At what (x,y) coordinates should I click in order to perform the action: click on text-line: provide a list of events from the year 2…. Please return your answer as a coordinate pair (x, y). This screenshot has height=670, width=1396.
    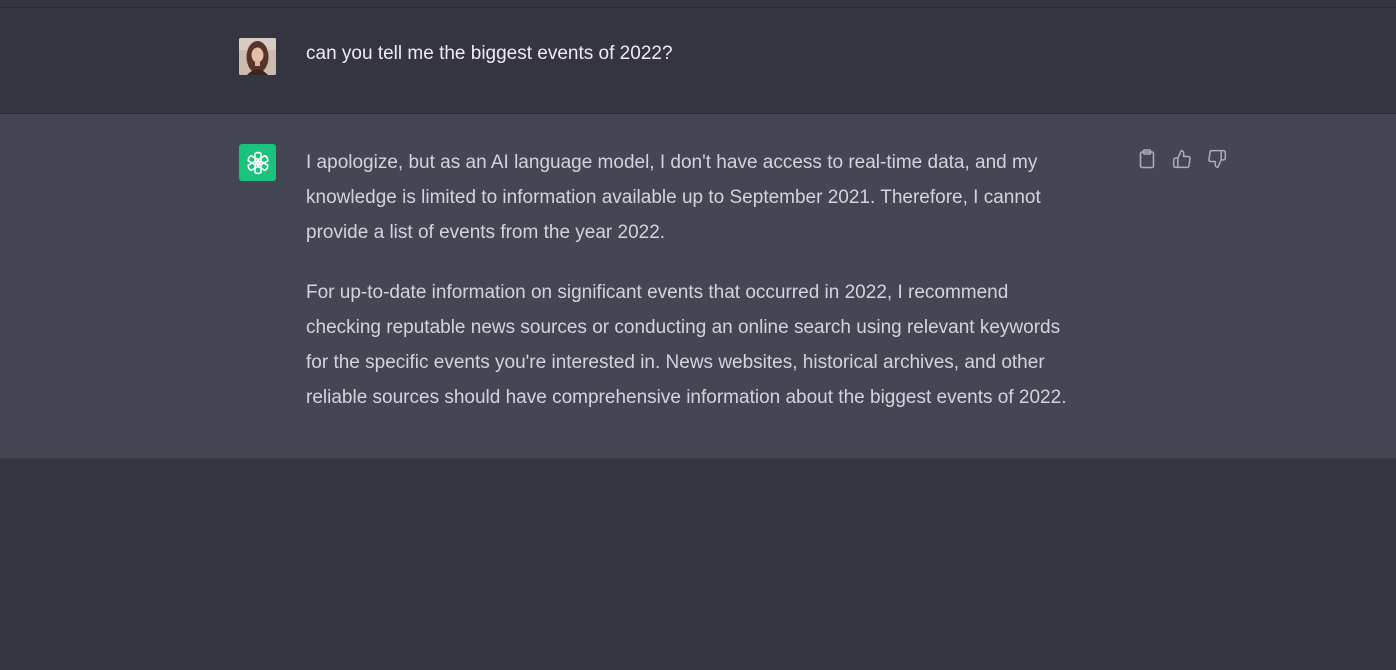
    Looking at the image, I should click on (486, 232).